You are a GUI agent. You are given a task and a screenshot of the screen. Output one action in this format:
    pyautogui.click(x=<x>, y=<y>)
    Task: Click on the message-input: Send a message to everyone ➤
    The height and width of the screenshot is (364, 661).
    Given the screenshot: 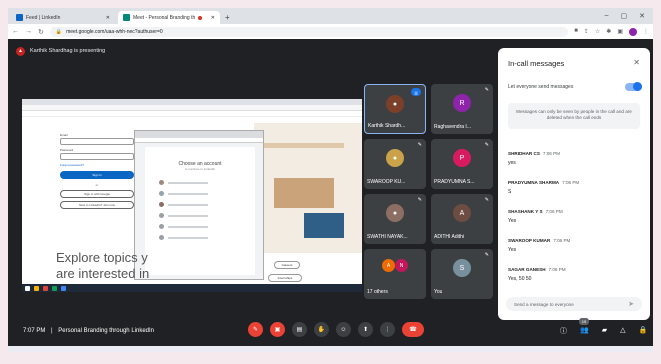 What is the action you would take?
    pyautogui.click(x=574, y=304)
    